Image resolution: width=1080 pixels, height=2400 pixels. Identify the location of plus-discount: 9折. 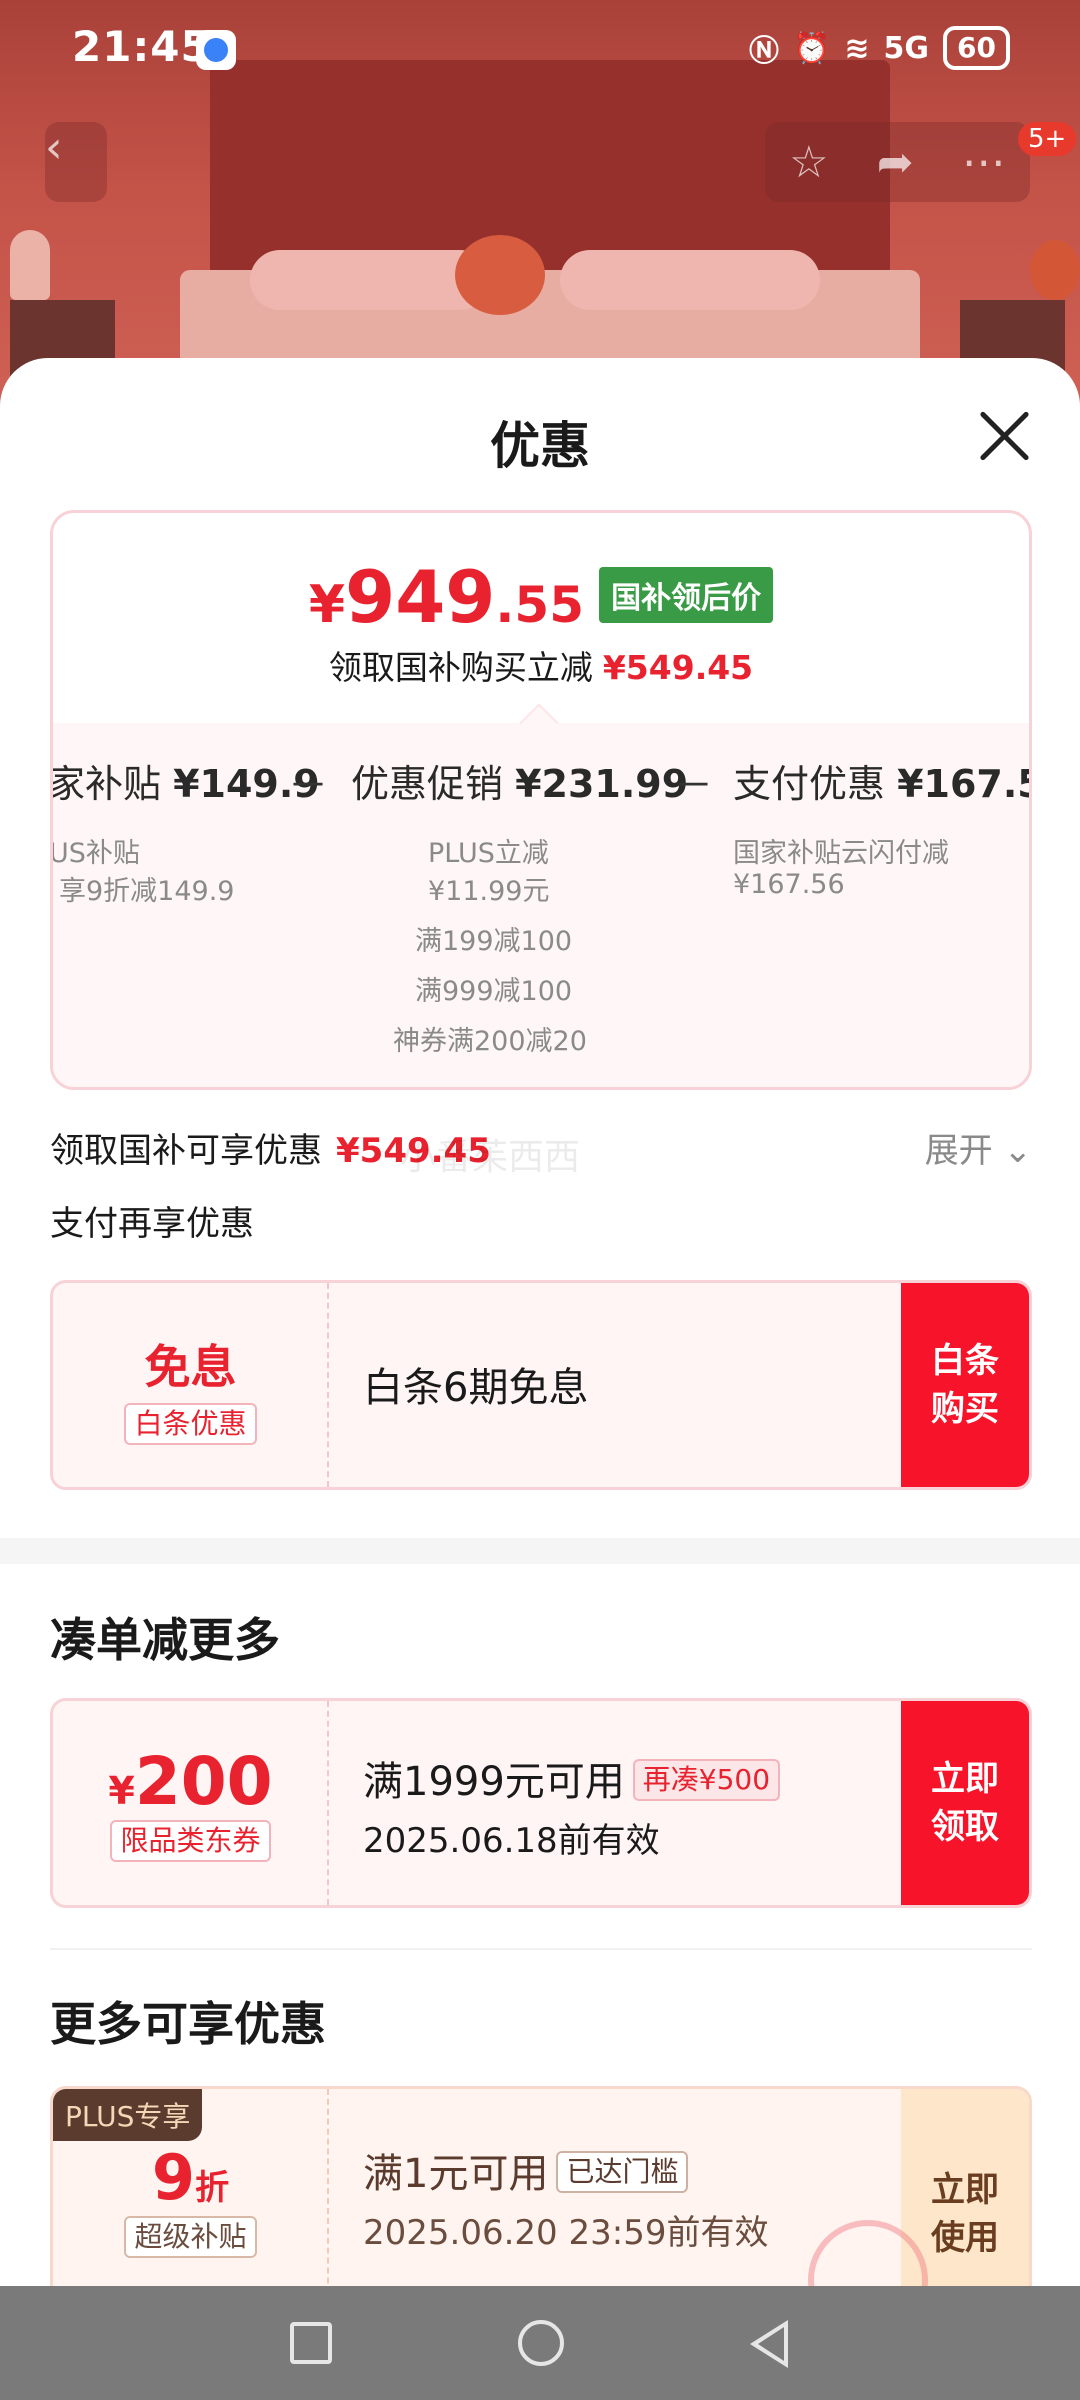
(190, 2177).